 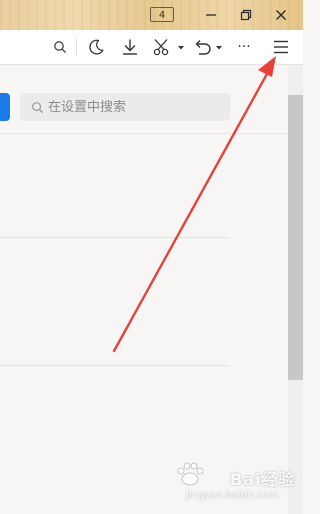 I want to click on scrollbar-thumb, so click(x=295, y=237).